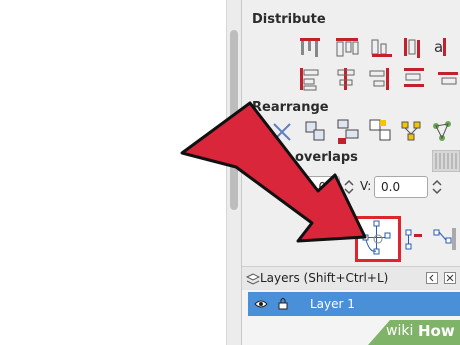  I want to click on distribute-bottom-edges-icon, so click(381, 48).